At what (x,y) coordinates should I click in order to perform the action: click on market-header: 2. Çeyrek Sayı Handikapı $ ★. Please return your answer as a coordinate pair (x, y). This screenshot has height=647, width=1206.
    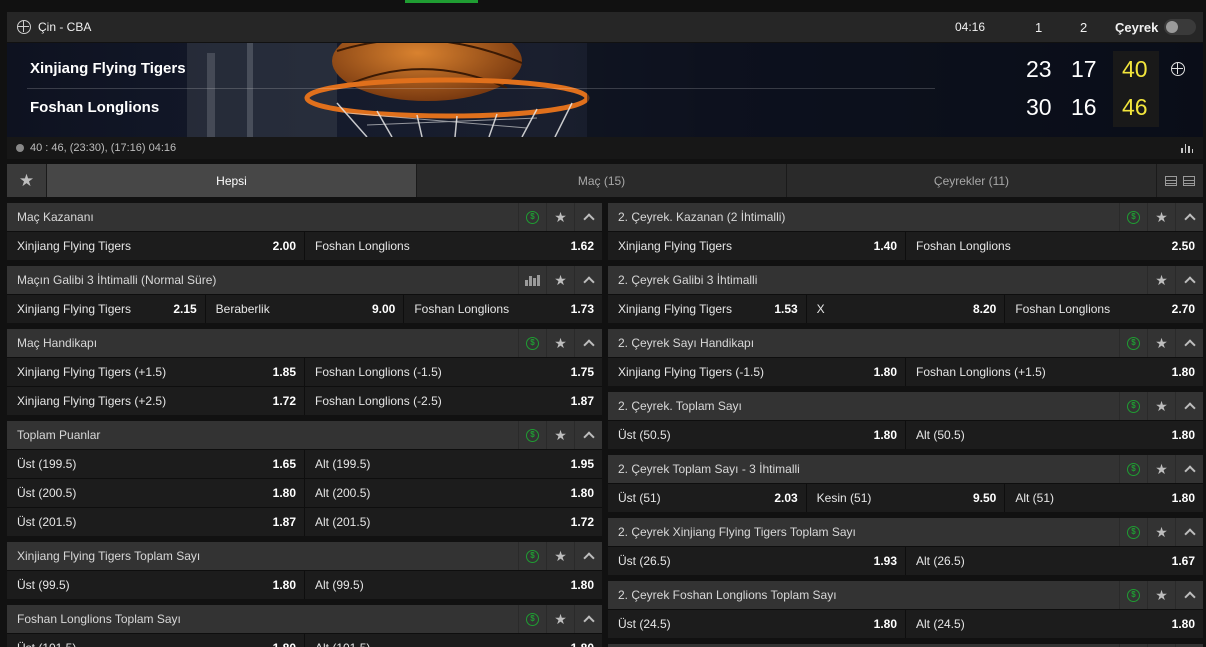
    Looking at the image, I should click on (905, 343).